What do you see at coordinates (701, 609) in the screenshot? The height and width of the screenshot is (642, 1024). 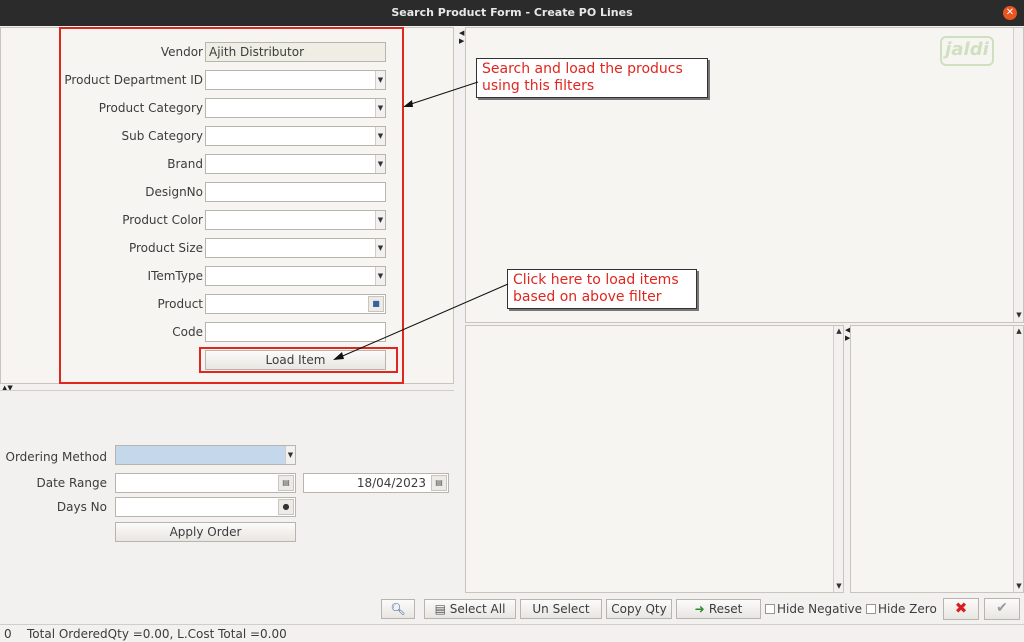 I see `refresh-icon: ➜` at bounding box center [701, 609].